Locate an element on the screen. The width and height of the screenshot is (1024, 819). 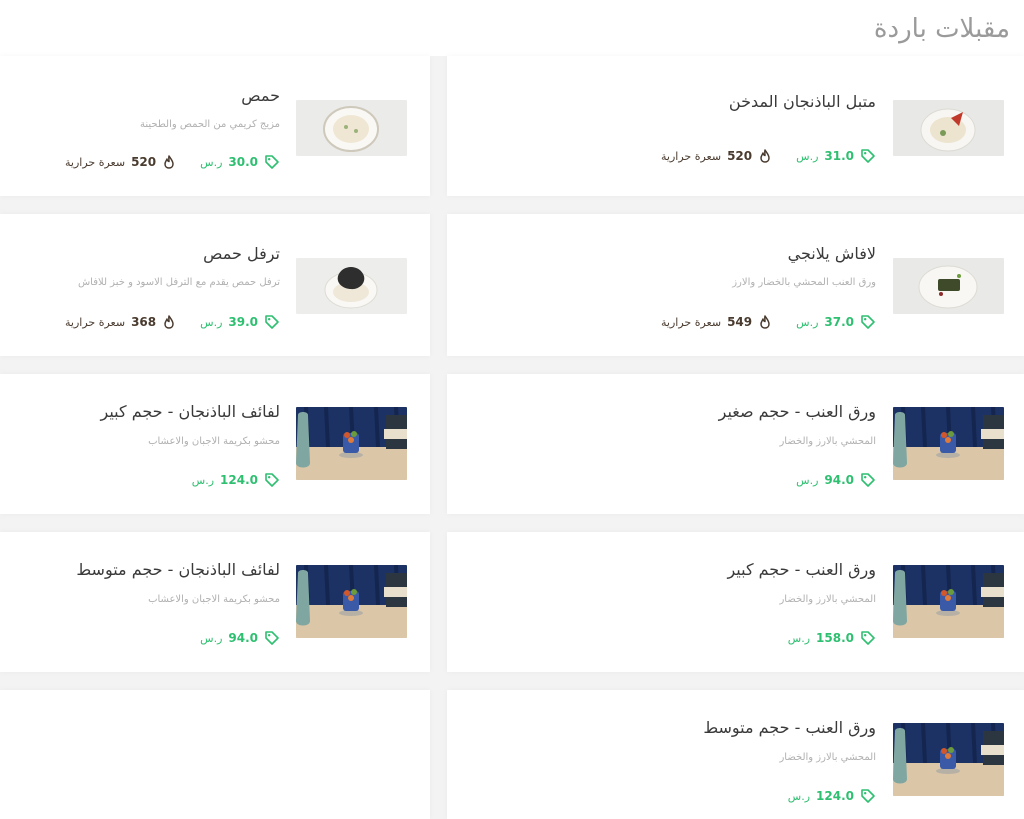
dish-meta: 30.0 ر.س 520 سعرة حرارية is located at coordinates (172, 162).